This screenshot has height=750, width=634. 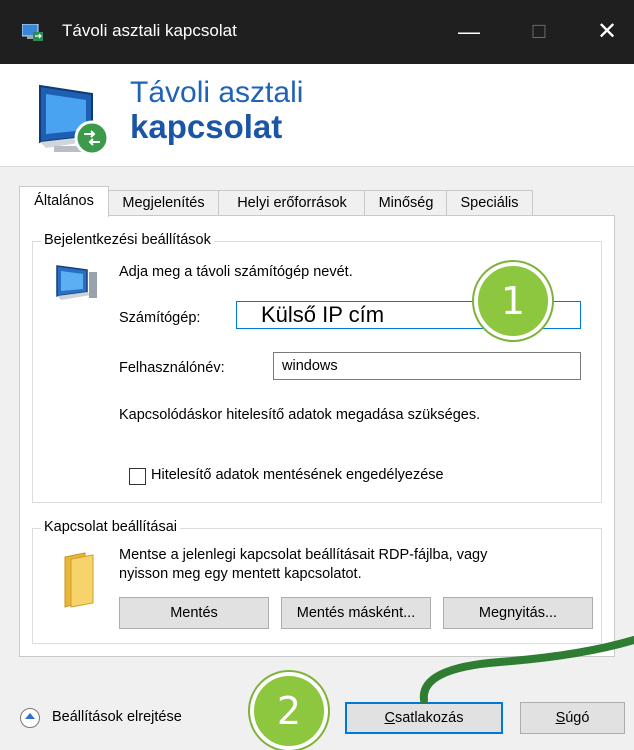 I want to click on hide-options-toggle, so click(x=30, y=718).